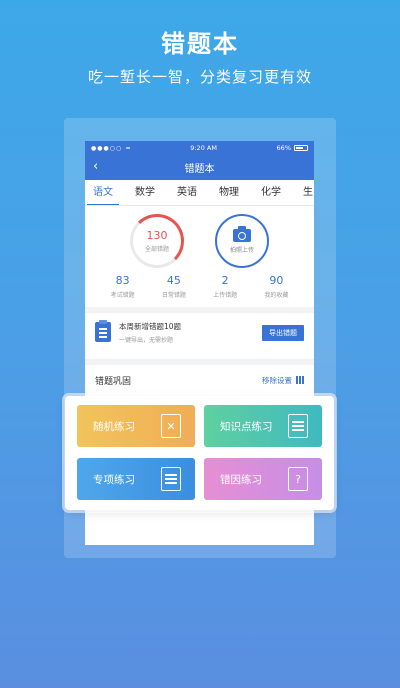 Image resolution: width=400 pixels, height=688 pixels. I want to click on special-practice-card: 专项练习, so click(136, 479).